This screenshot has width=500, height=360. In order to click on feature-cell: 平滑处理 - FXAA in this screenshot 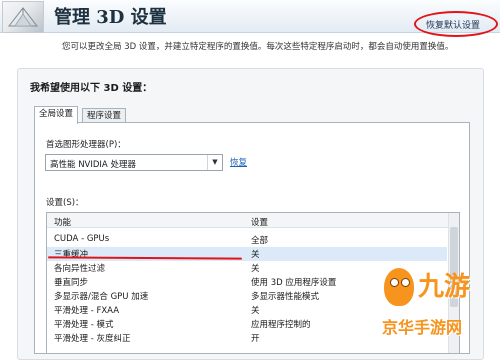, I will do `click(87, 311)`.